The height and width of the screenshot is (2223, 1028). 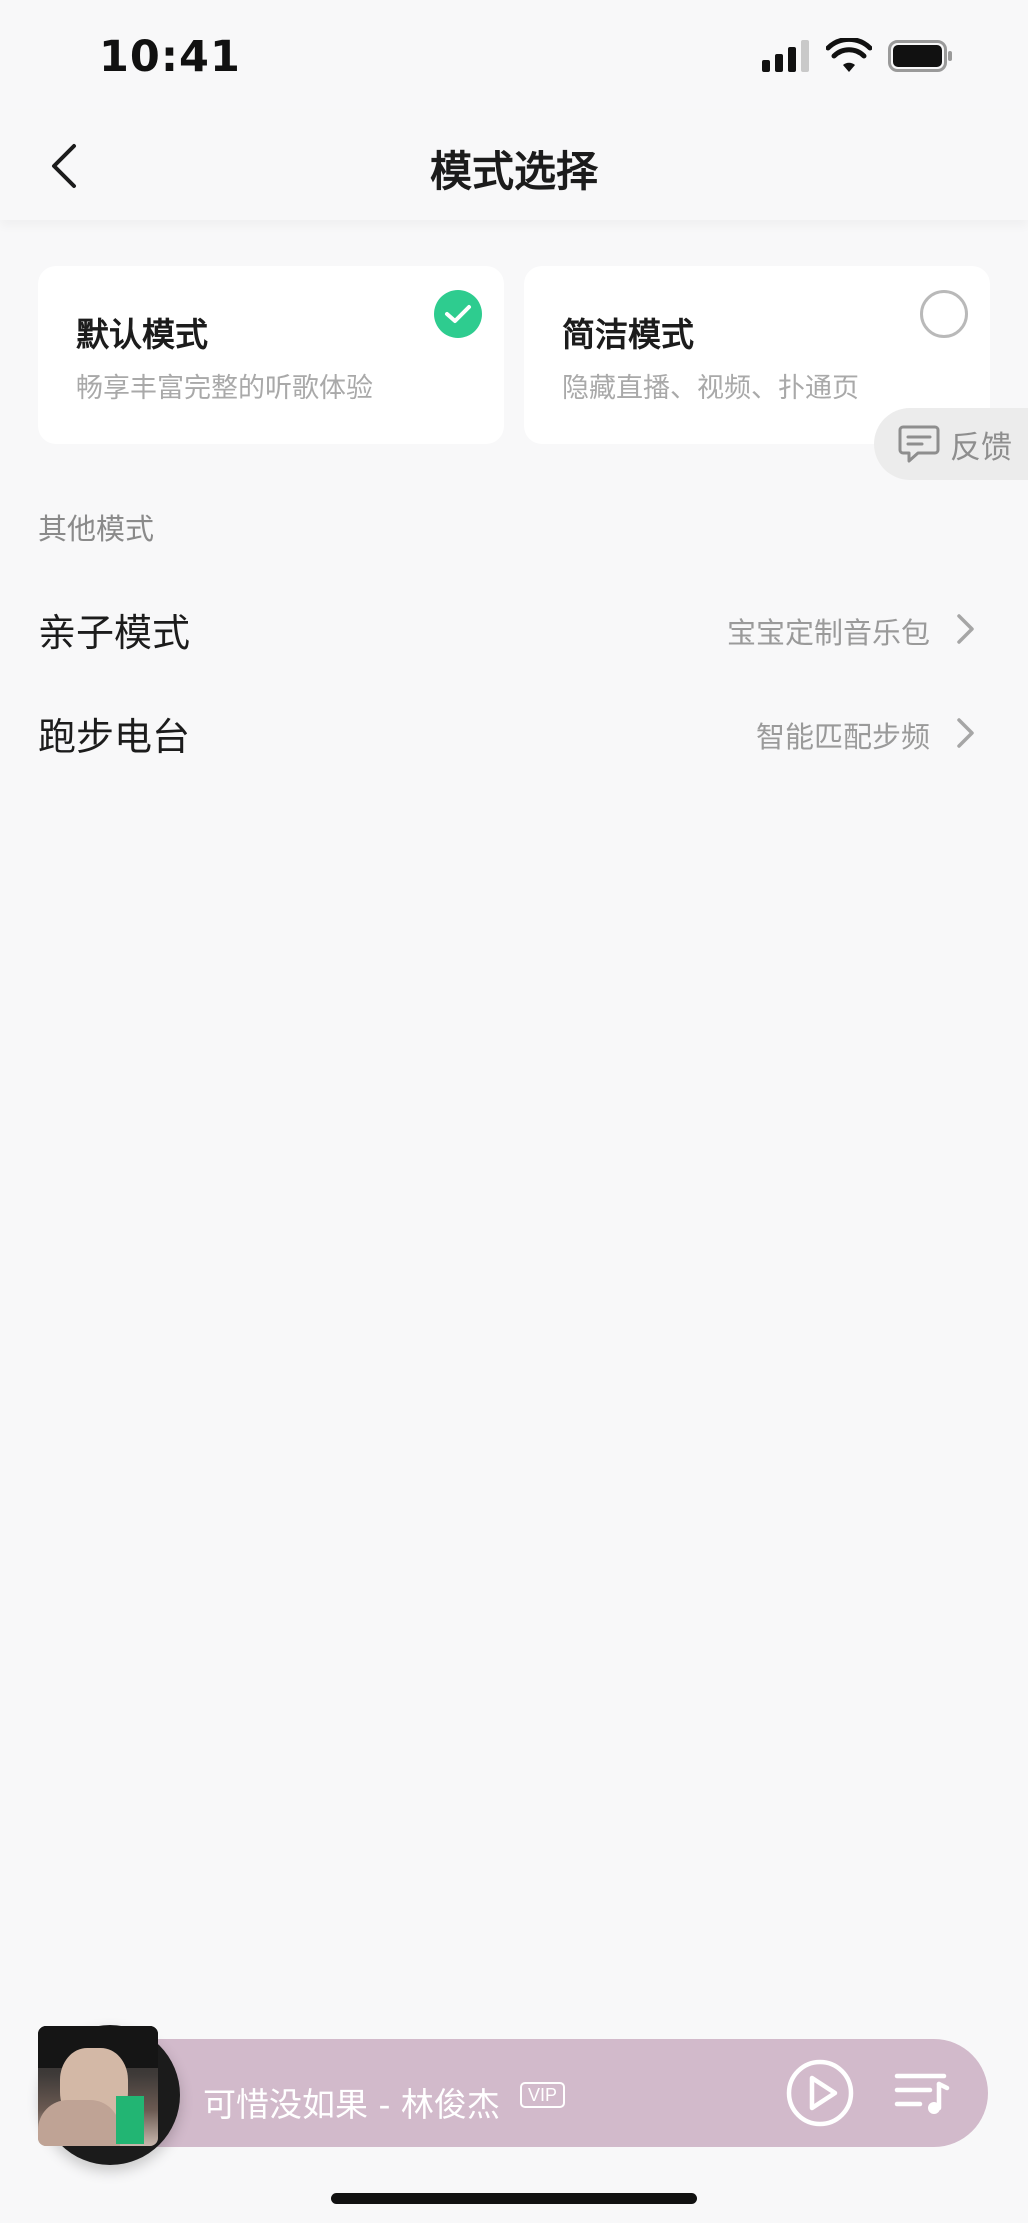 What do you see at coordinates (919, 444) in the screenshot?
I see `message-icon` at bounding box center [919, 444].